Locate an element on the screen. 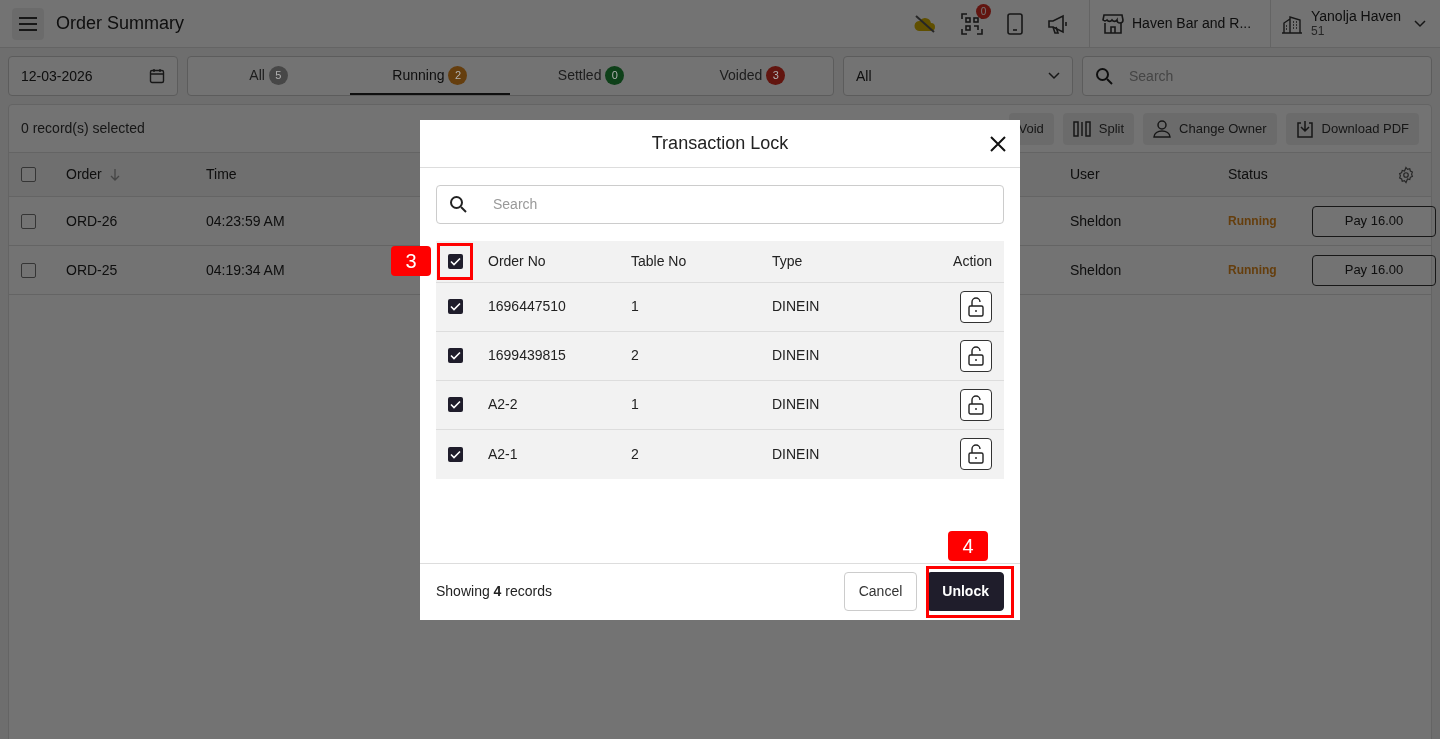  store-icon is located at coordinates (1113, 23).